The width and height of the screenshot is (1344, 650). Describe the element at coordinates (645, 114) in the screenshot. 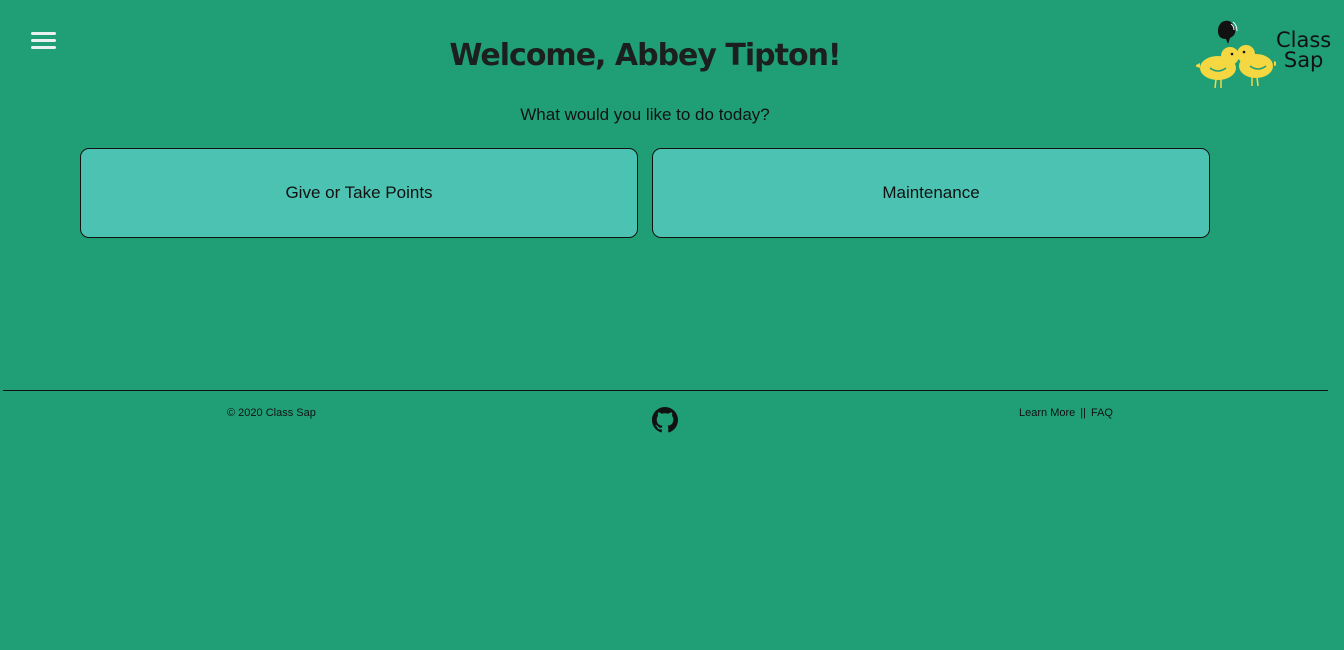

I see `page-subtitle: What would you like to do today?` at that location.